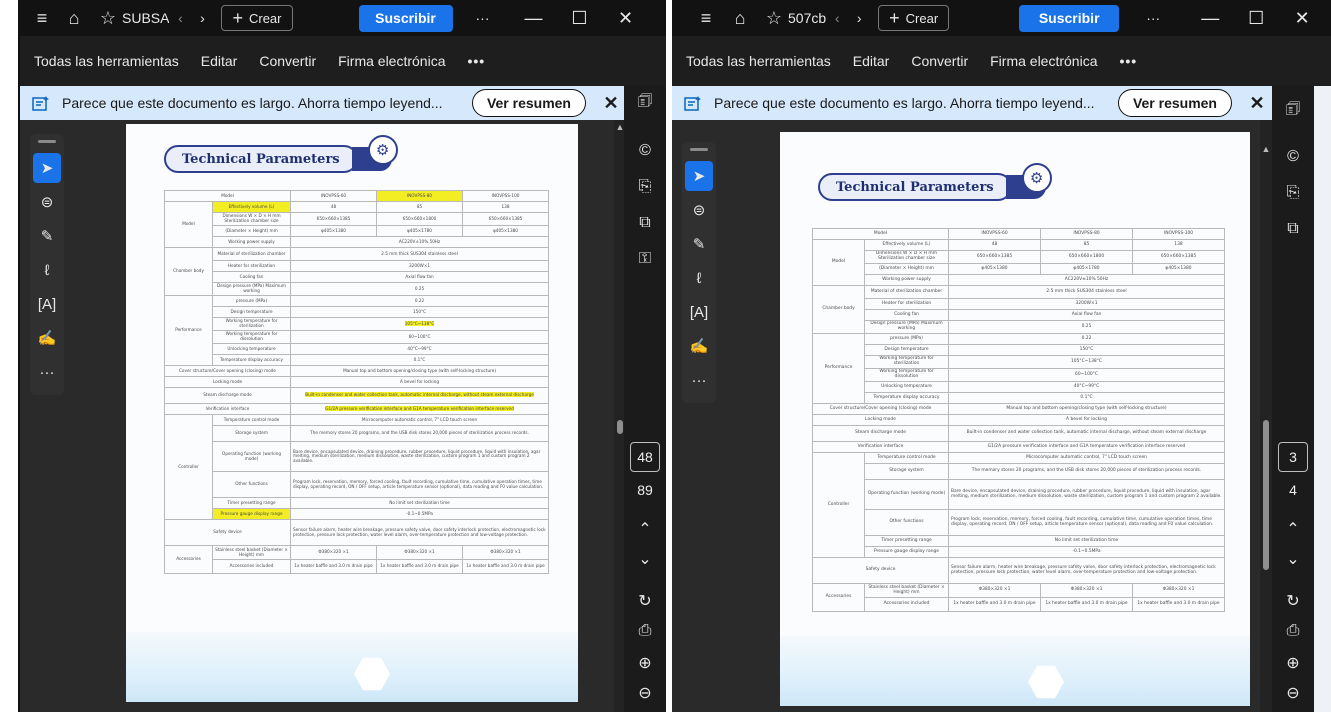 Image resolution: width=1331 pixels, height=712 pixels. I want to click on value-cell: φ405×1380, so click(1178, 269).